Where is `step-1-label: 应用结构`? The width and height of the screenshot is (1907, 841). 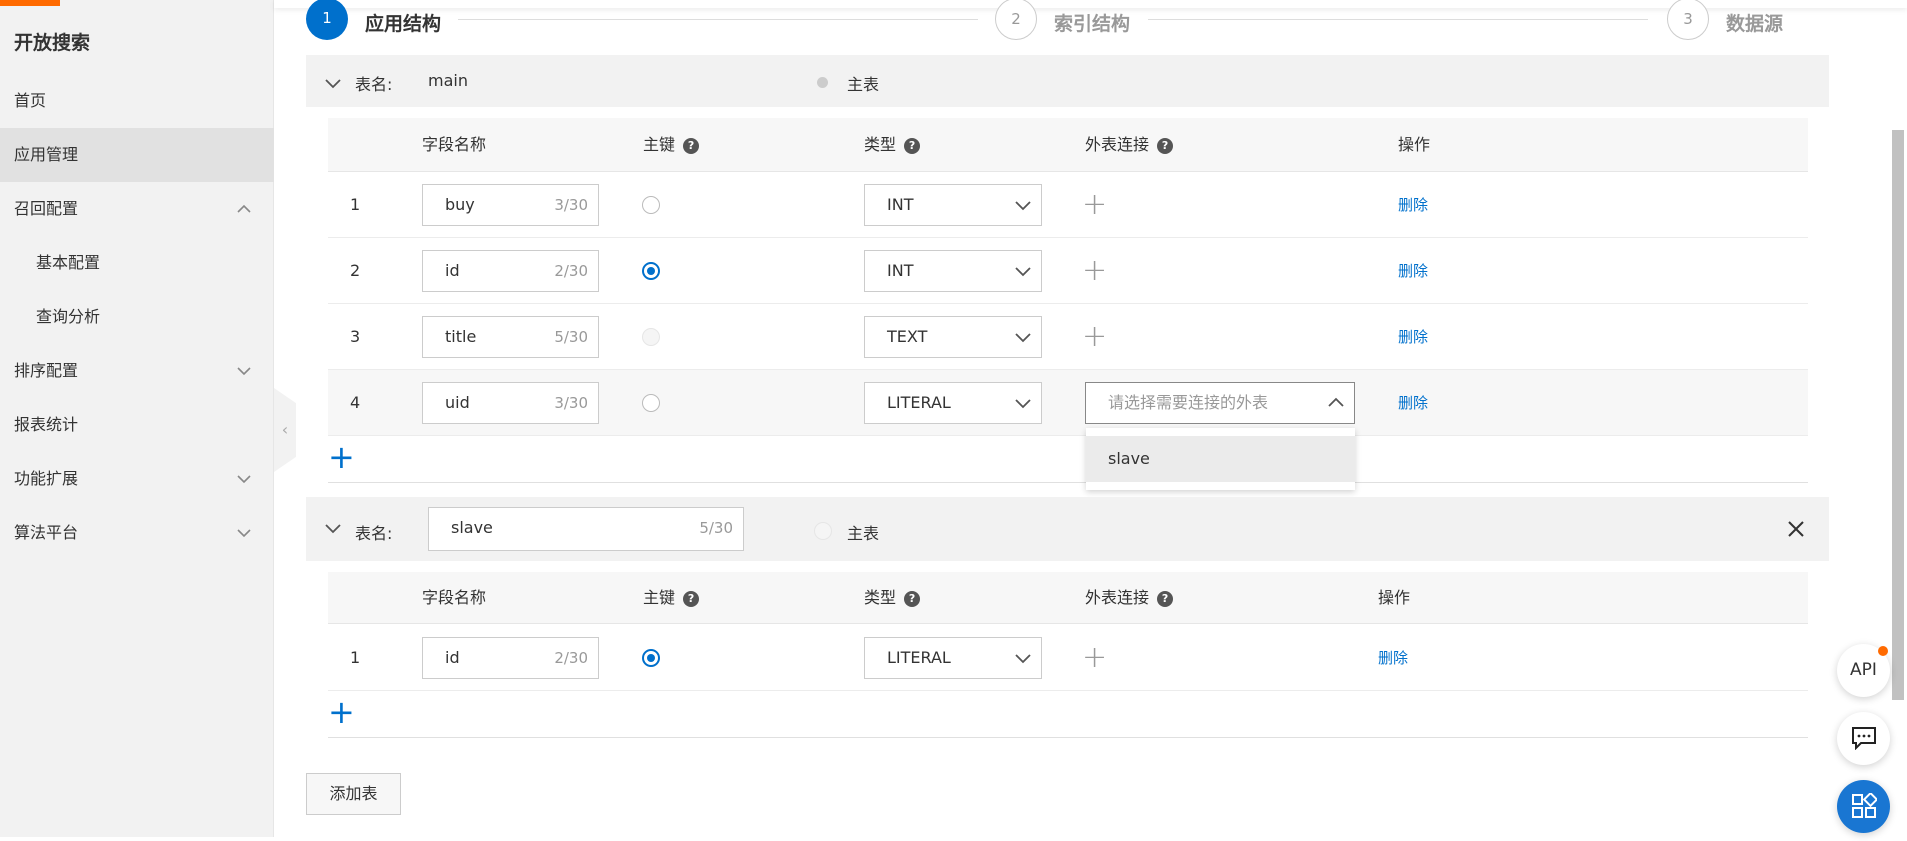
step-1-label: 应用结构 is located at coordinates (403, 24).